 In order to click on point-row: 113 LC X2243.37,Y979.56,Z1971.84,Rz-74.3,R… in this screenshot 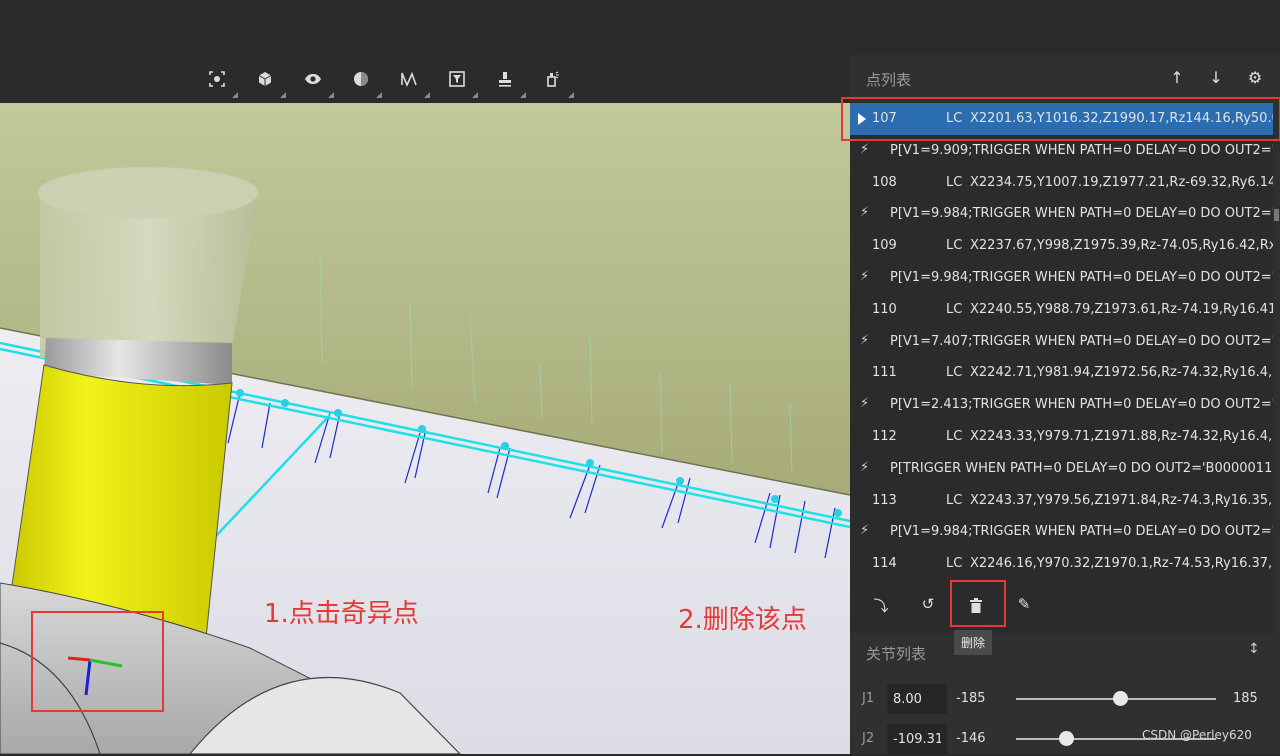, I will do `click(1061, 501)`.